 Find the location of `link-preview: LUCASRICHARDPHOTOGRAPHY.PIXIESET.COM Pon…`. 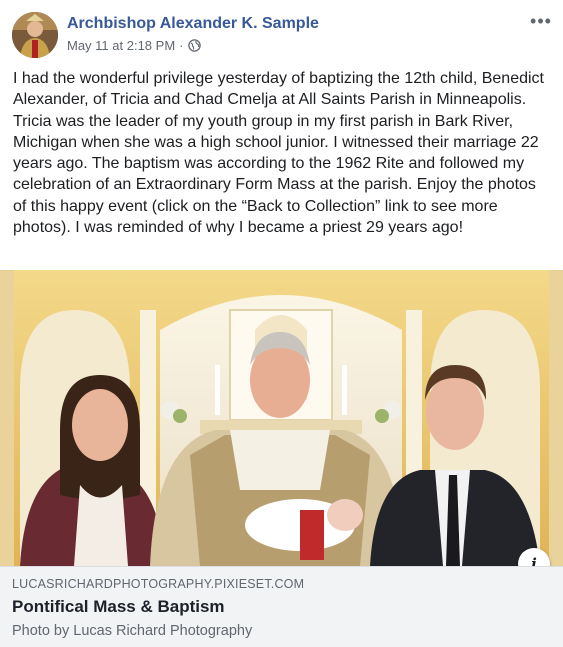

link-preview: LUCASRICHARDPHOTOGRAPHY.PIXIESET.COM Pon… is located at coordinates (281, 606).